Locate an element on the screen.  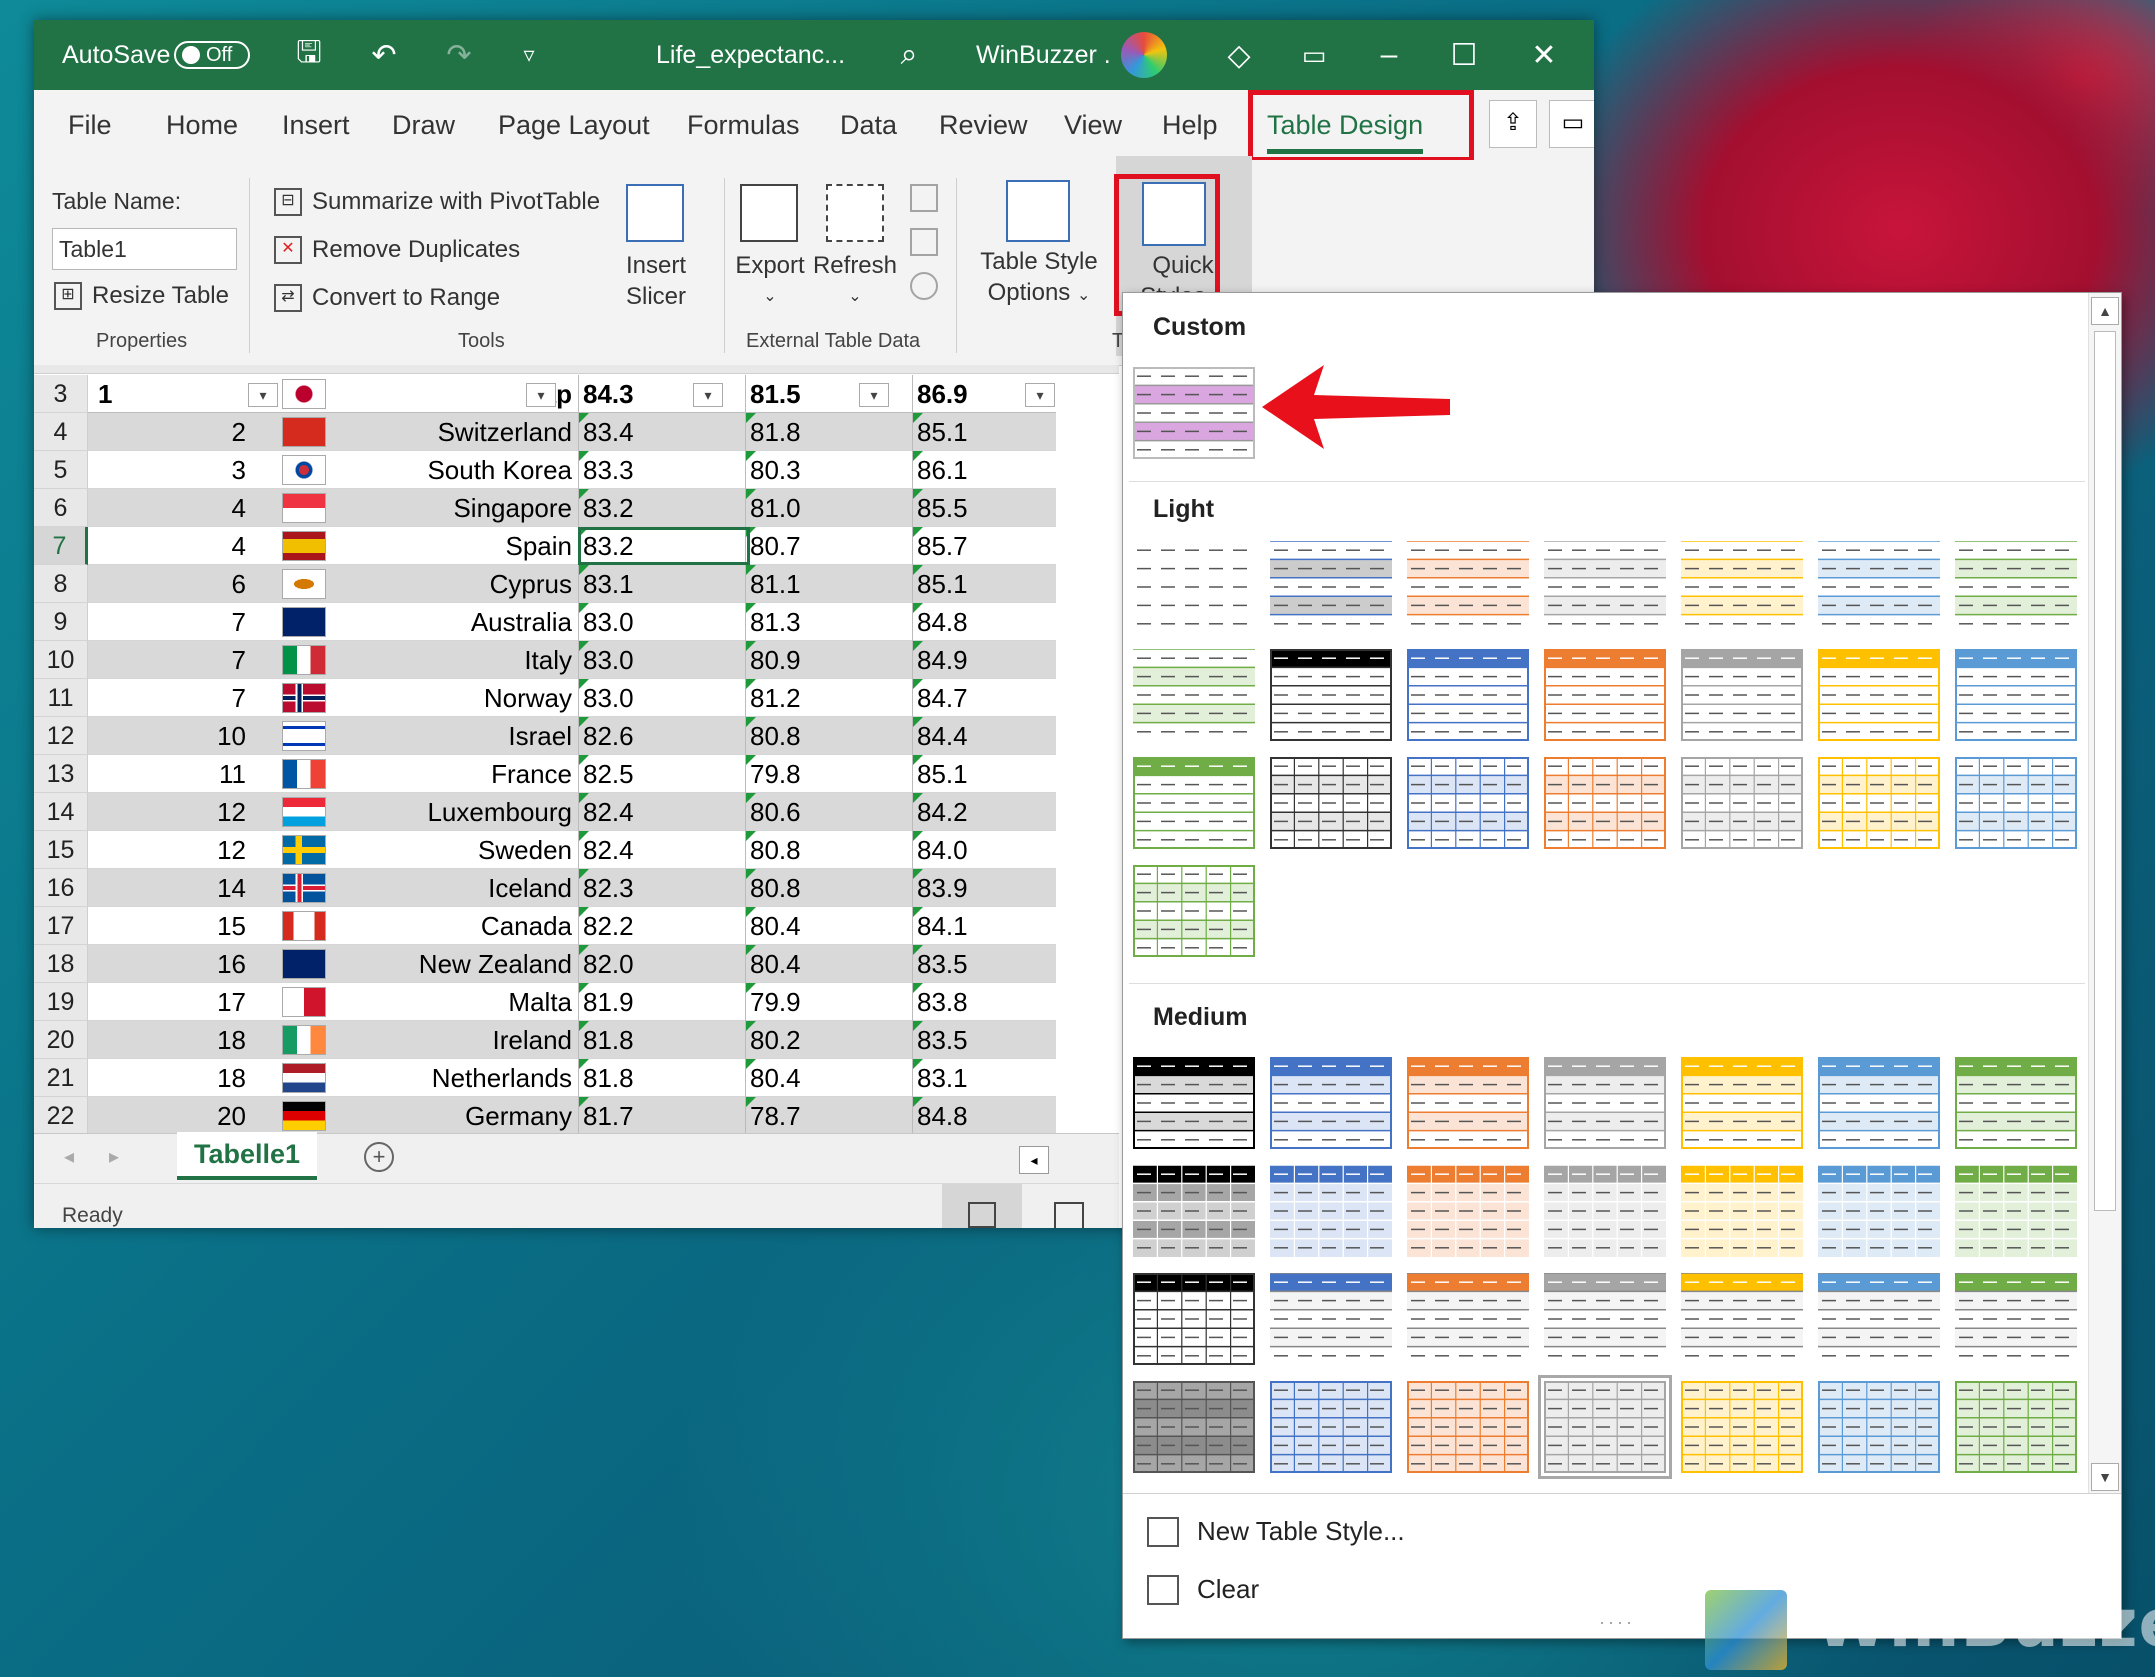
scroll-right-icon: ▸ is located at coordinates (114, 1156).